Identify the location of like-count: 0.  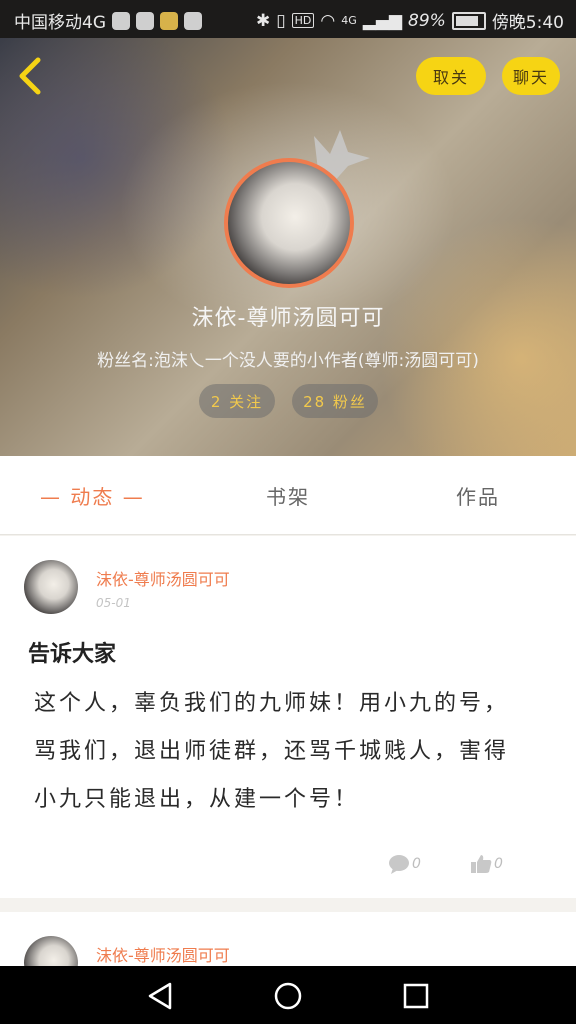
(498, 864).